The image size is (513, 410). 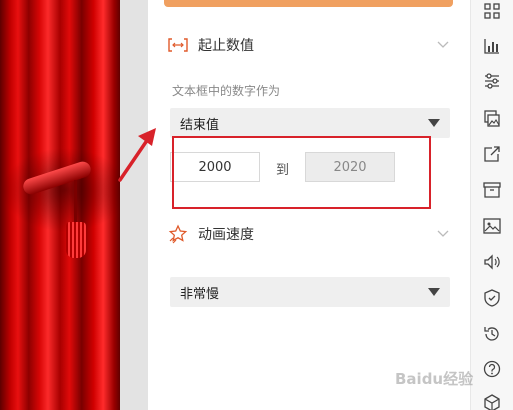 I want to click on shield-icon, so click(x=492, y=298).